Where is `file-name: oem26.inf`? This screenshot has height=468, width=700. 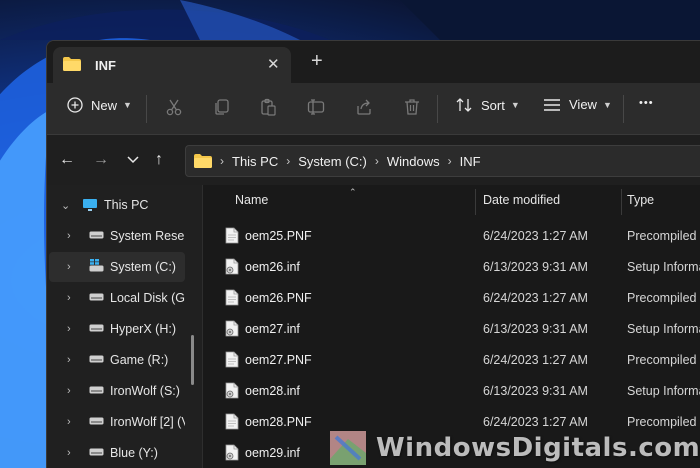 file-name: oem26.inf is located at coordinates (272, 267).